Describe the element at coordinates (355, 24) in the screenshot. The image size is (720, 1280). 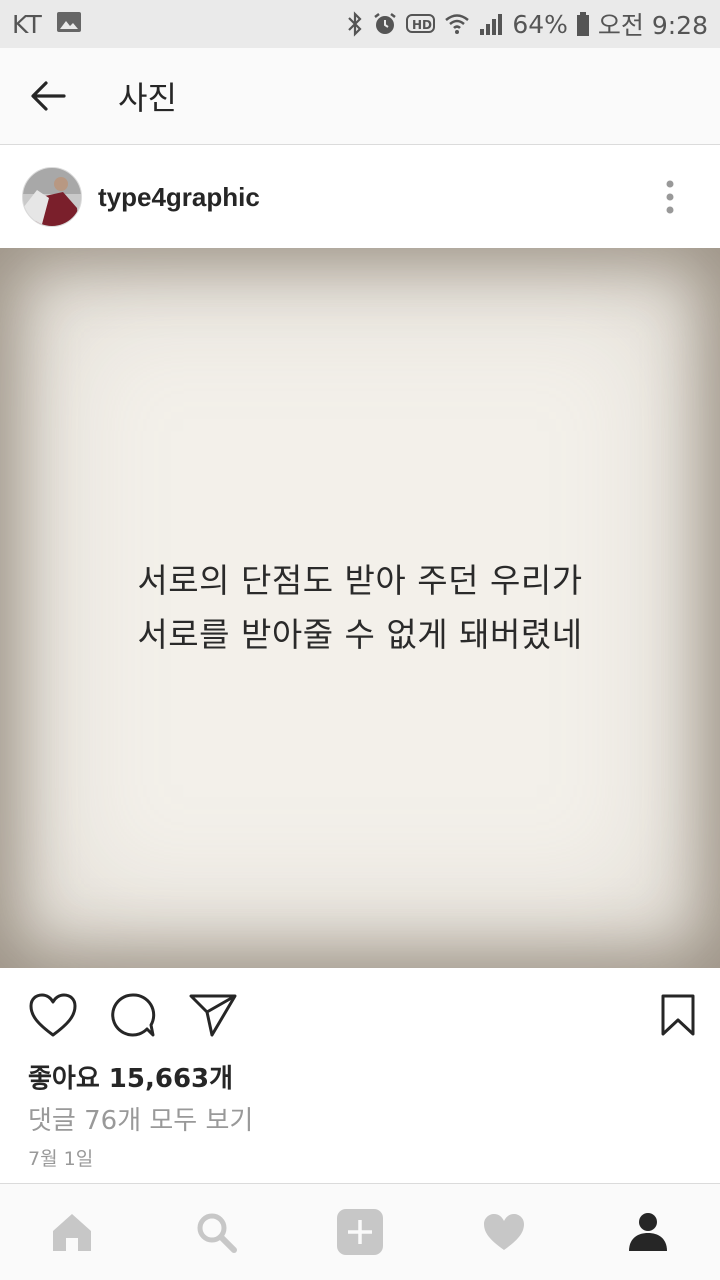
I see `bluetooth-icon` at that location.